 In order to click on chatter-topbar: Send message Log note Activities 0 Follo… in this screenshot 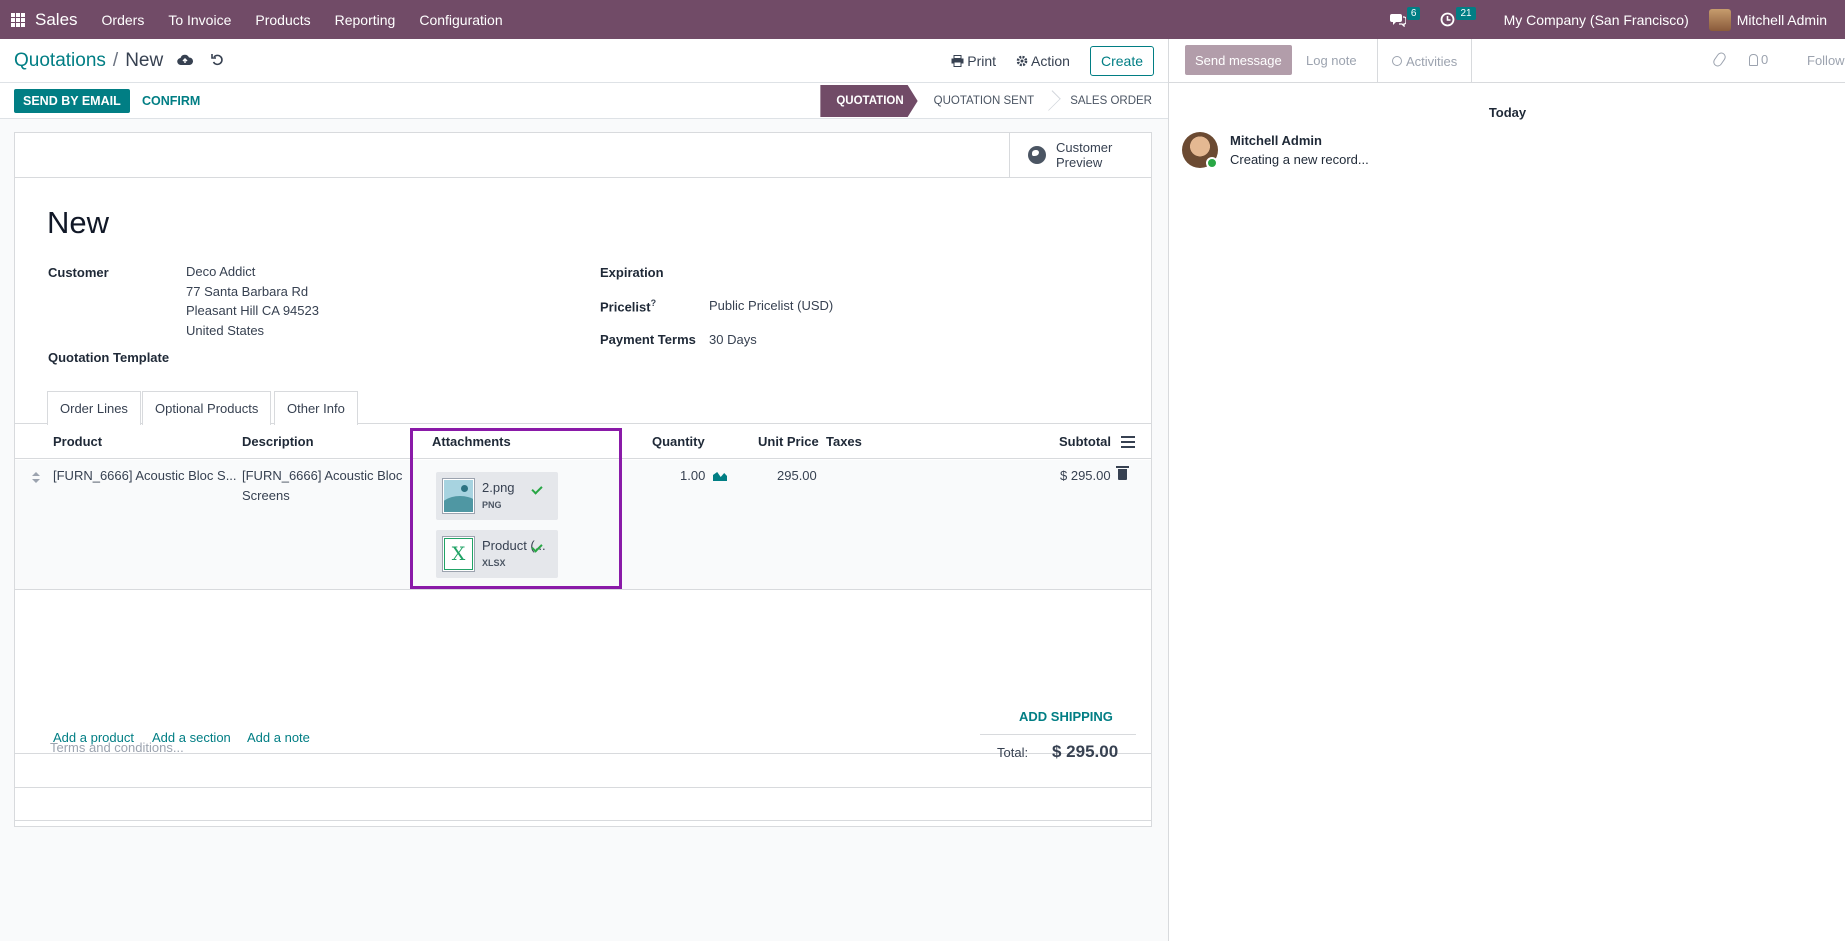, I will do `click(1507, 61)`.